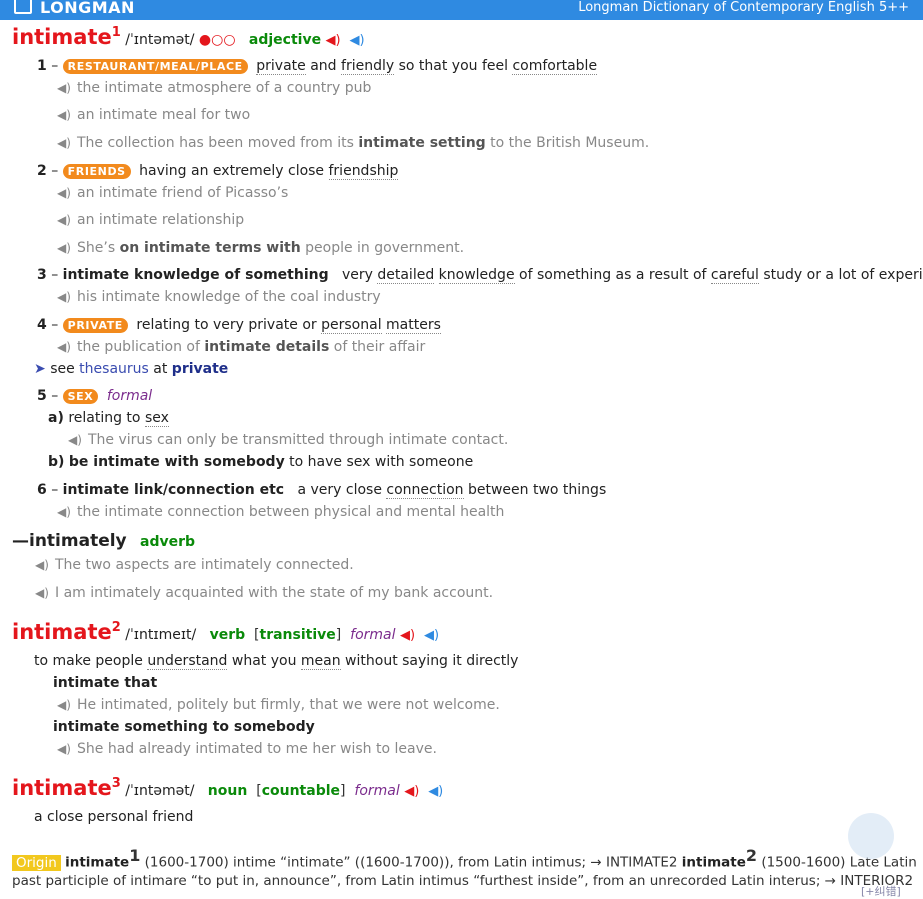 This screenshot has height=899, width=923. Describe the element at coordinates (114, 817) in the screenshot. I see `entry-3-def: a close personal friend` at that location.